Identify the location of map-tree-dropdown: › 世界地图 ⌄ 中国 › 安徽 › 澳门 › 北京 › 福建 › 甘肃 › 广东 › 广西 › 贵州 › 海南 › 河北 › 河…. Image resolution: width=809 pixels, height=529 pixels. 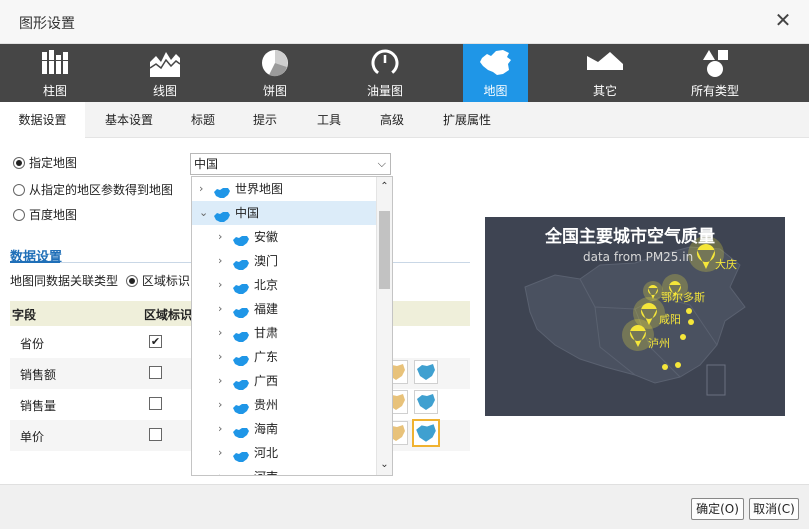
(292, 326).